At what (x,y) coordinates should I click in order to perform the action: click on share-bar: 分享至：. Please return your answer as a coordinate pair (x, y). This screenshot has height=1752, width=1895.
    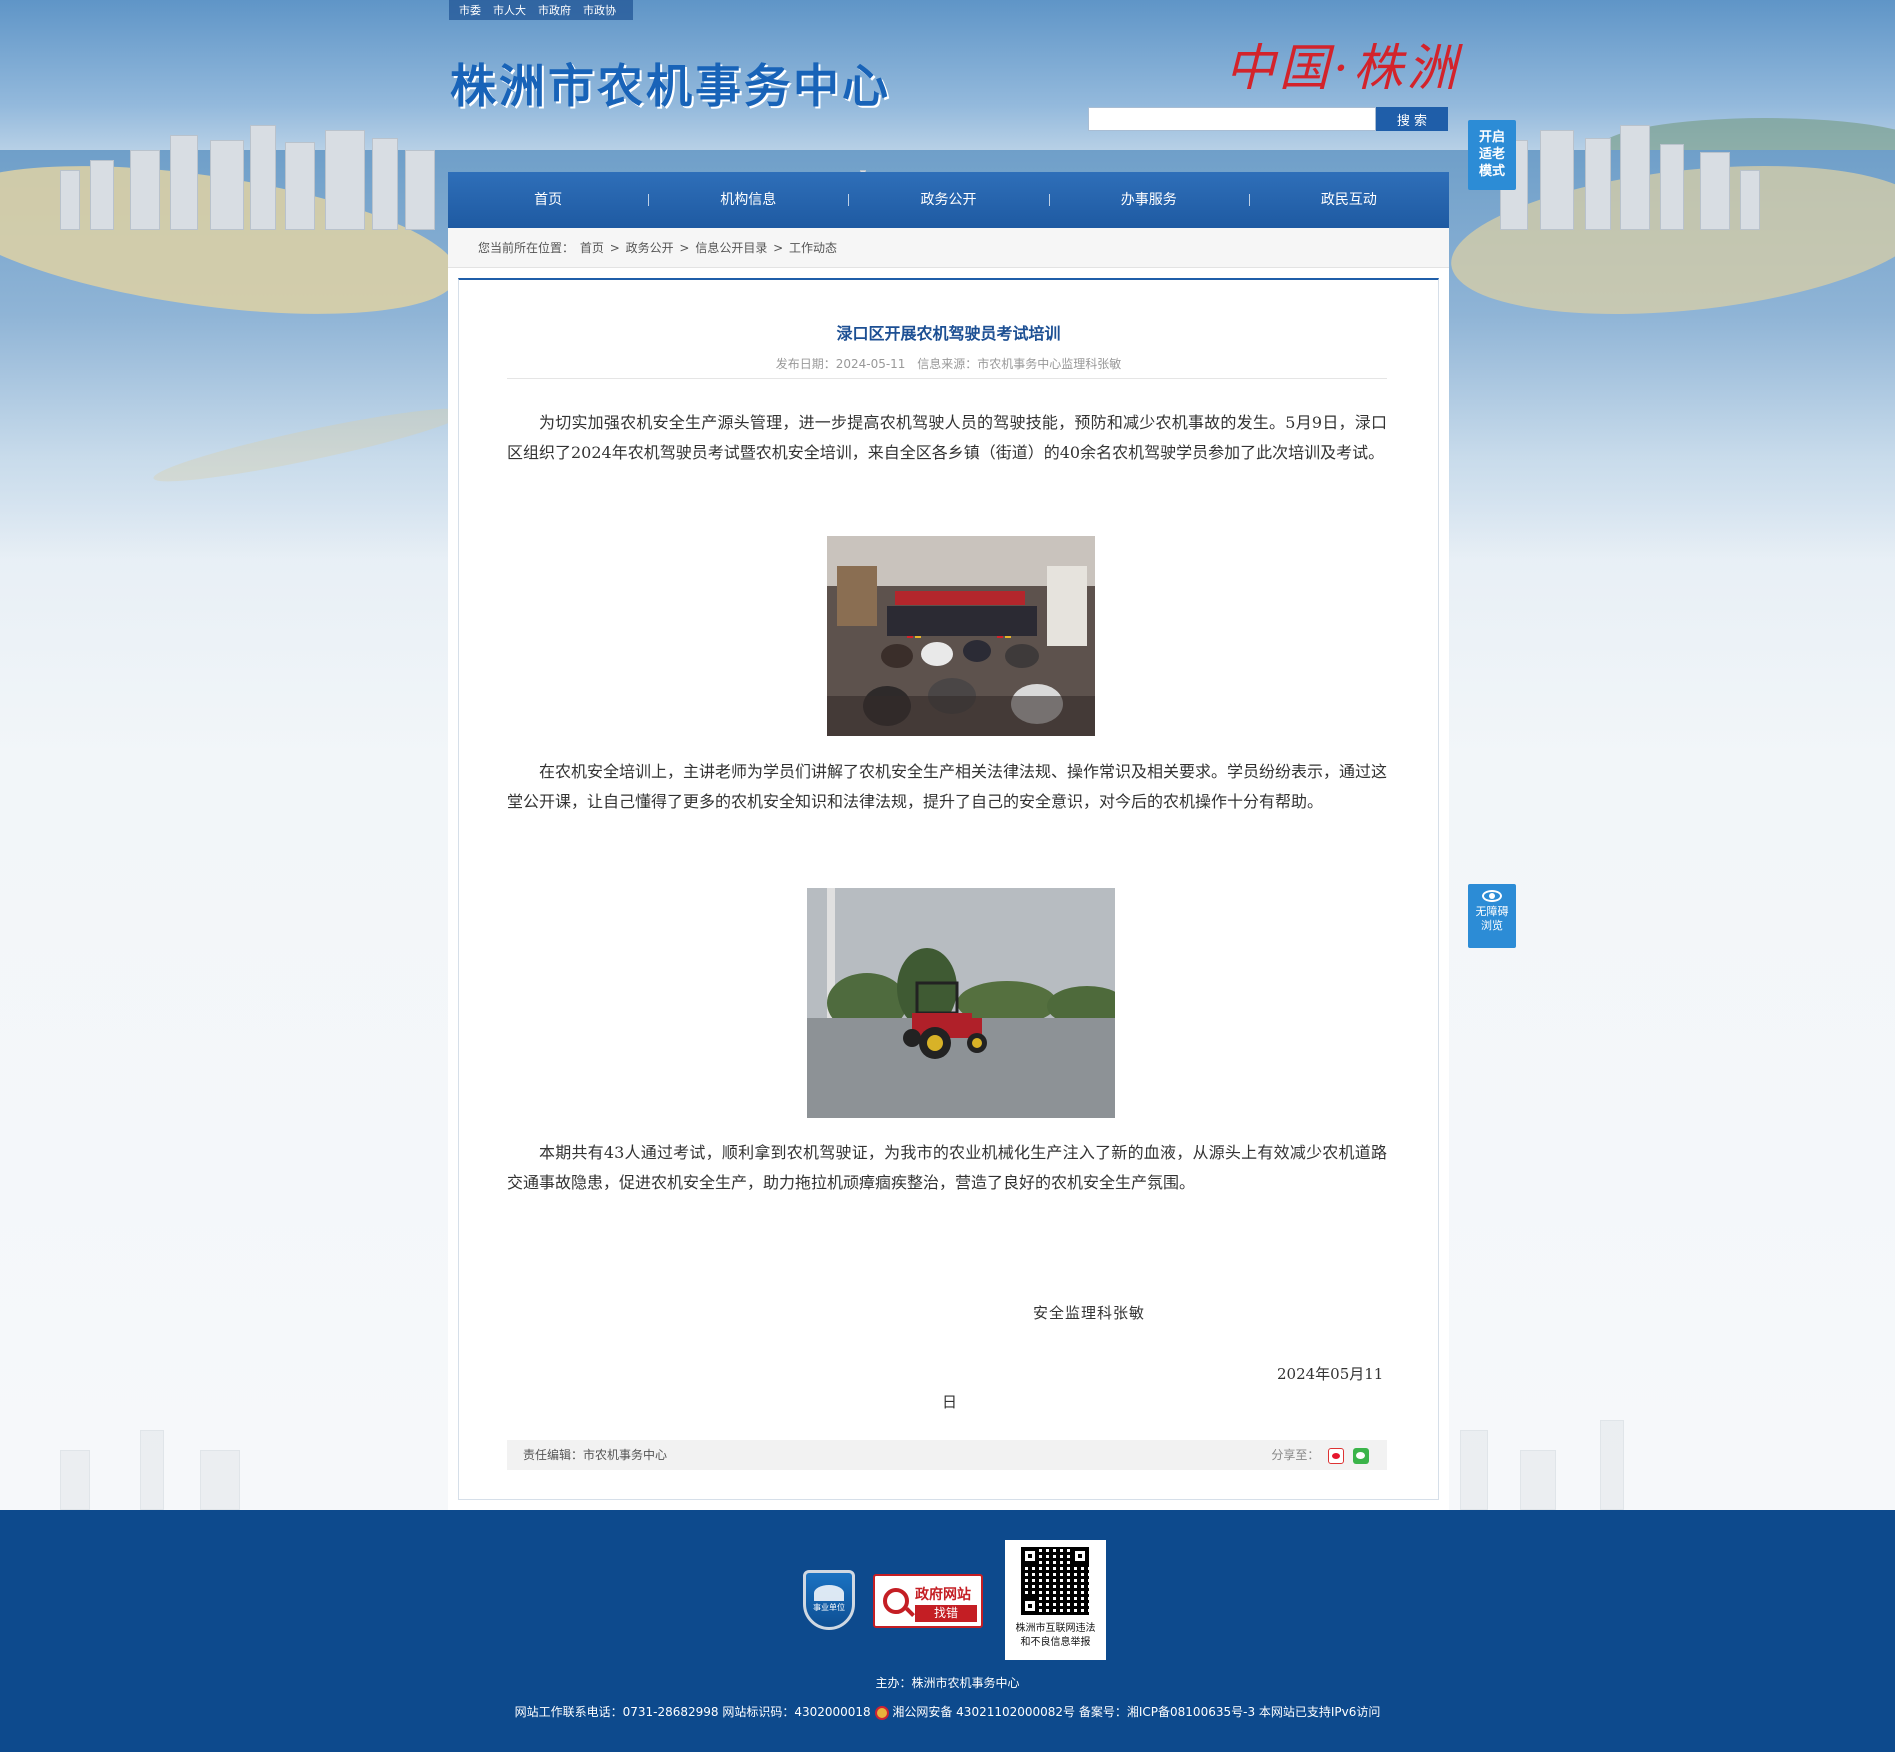
    Looking at the image, I should click on (1320, 1455).